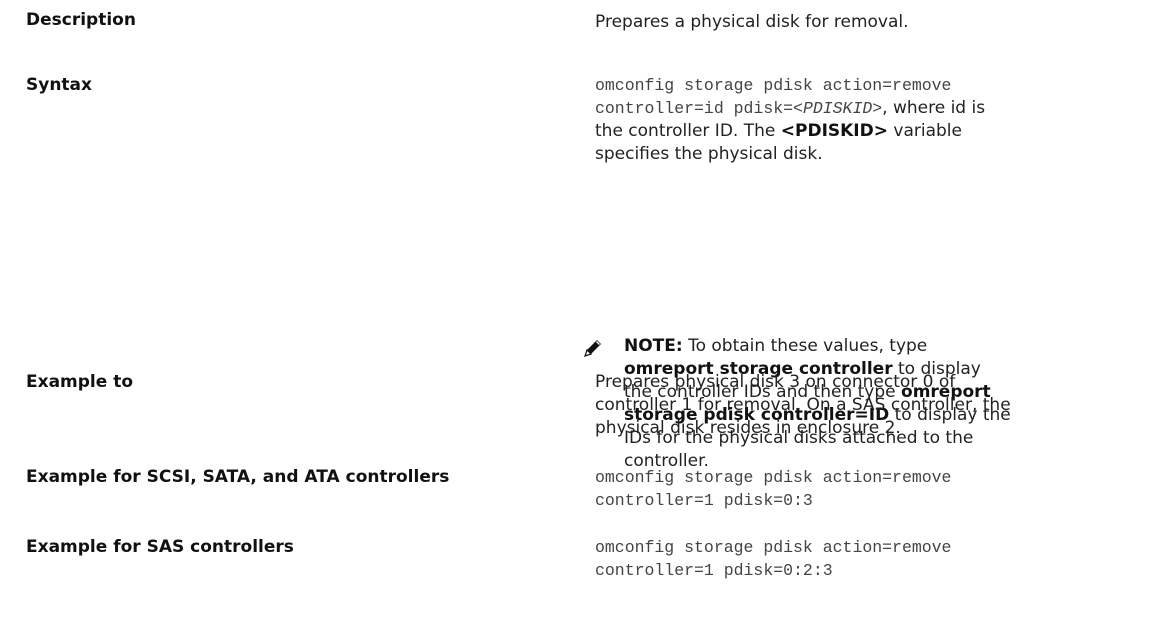 The image size is (1167, 617). What do you see at coordinates (593, 348) in the screenshot?
I see `pencil-note-icon` at bounding box center [593, 348].